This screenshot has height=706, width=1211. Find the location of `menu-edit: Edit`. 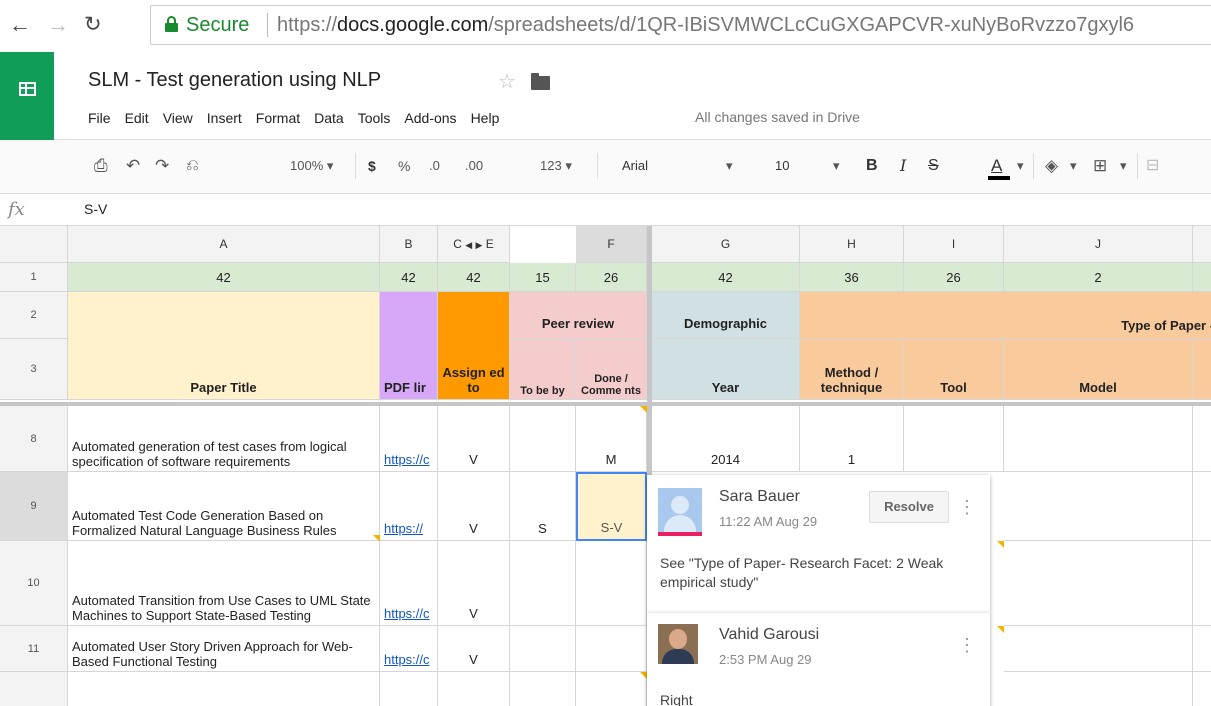

menu-edit: Edit is located at coordinates (137, 118).